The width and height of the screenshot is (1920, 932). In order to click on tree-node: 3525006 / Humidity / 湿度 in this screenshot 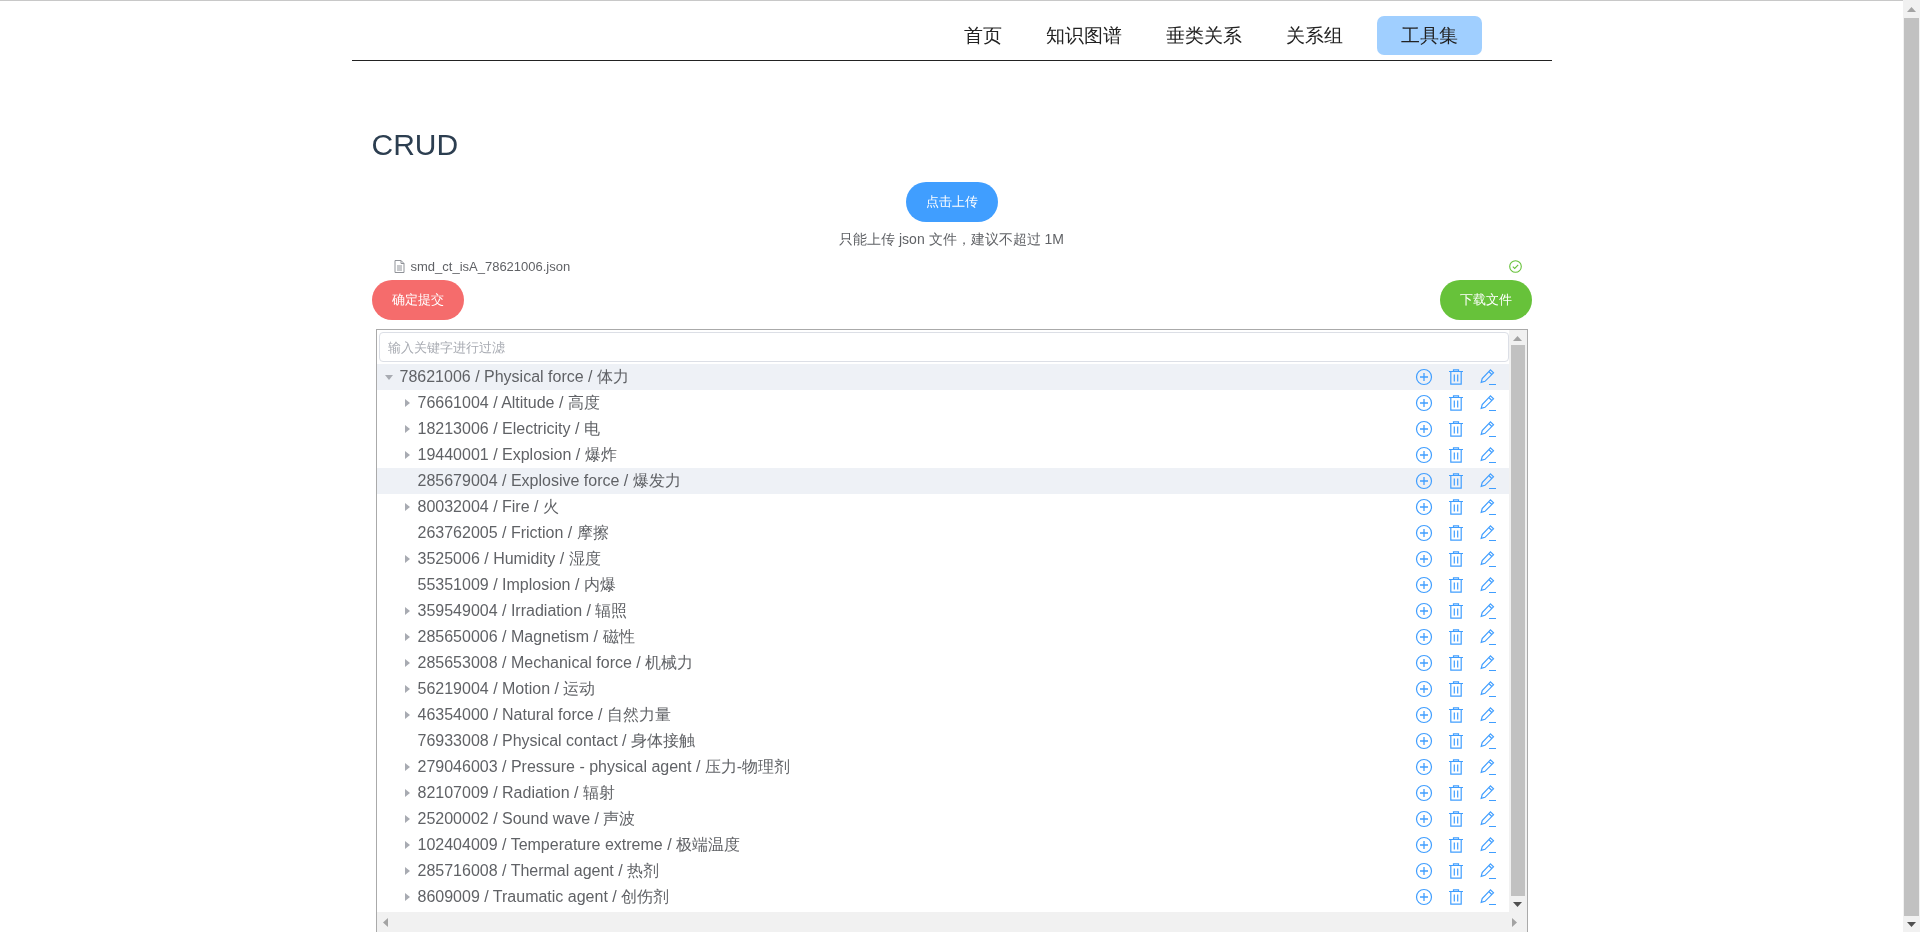, I will do `click(942, 559)`.